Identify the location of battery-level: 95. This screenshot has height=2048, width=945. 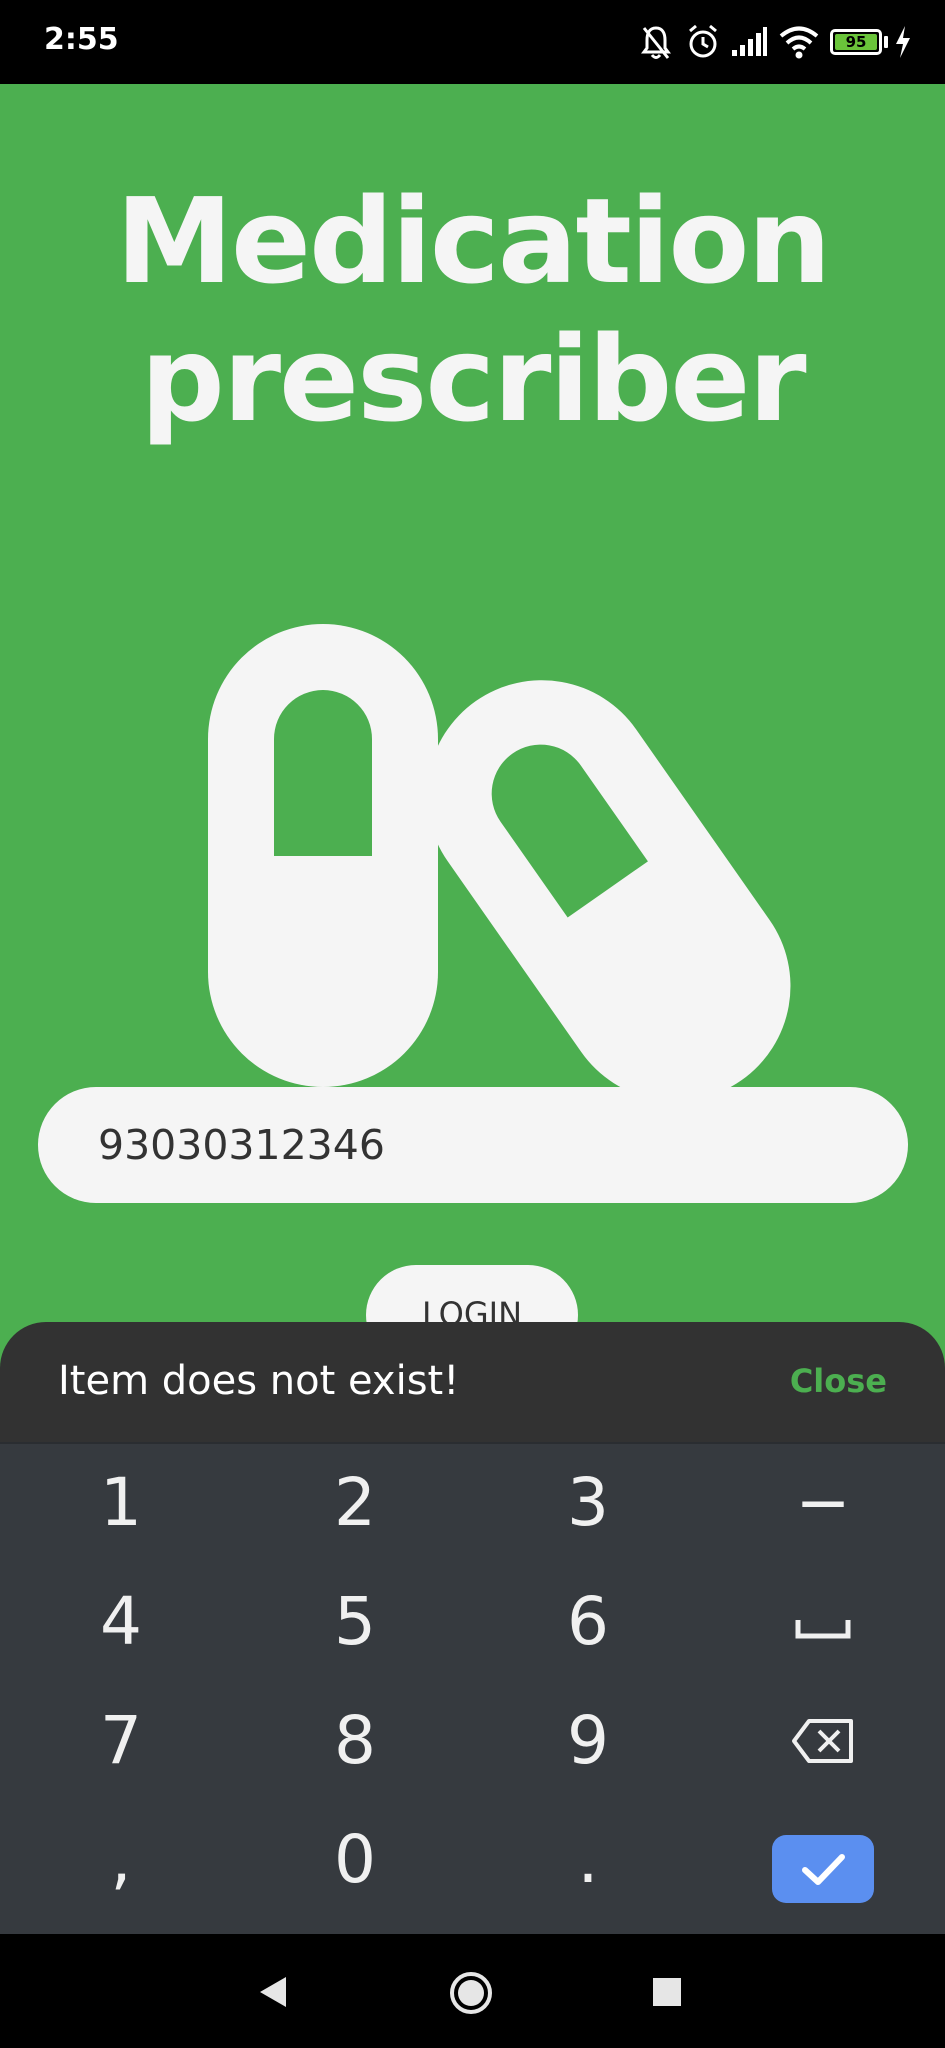
(856, 42).